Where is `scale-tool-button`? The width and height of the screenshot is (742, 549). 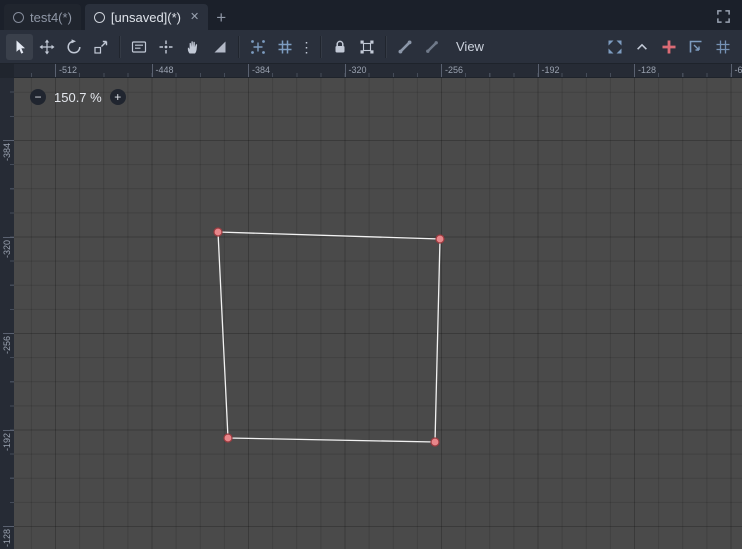
scale-tool-button is located at coordinates (100, 47).